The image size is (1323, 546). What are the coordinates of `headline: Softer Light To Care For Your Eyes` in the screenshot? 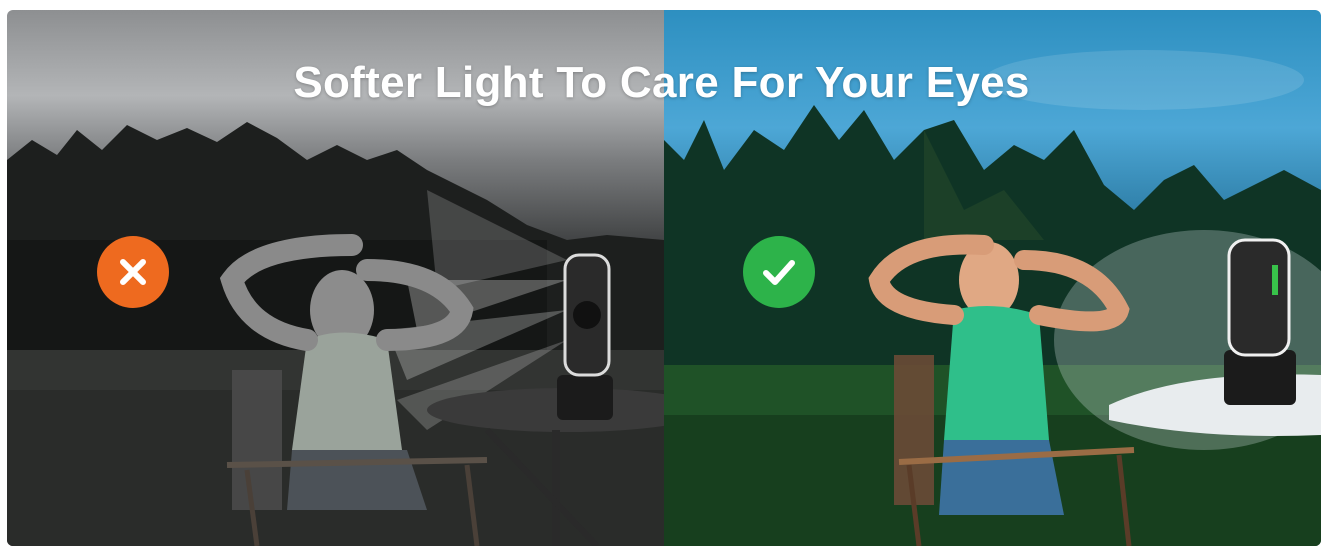 It's located at (661, 82).